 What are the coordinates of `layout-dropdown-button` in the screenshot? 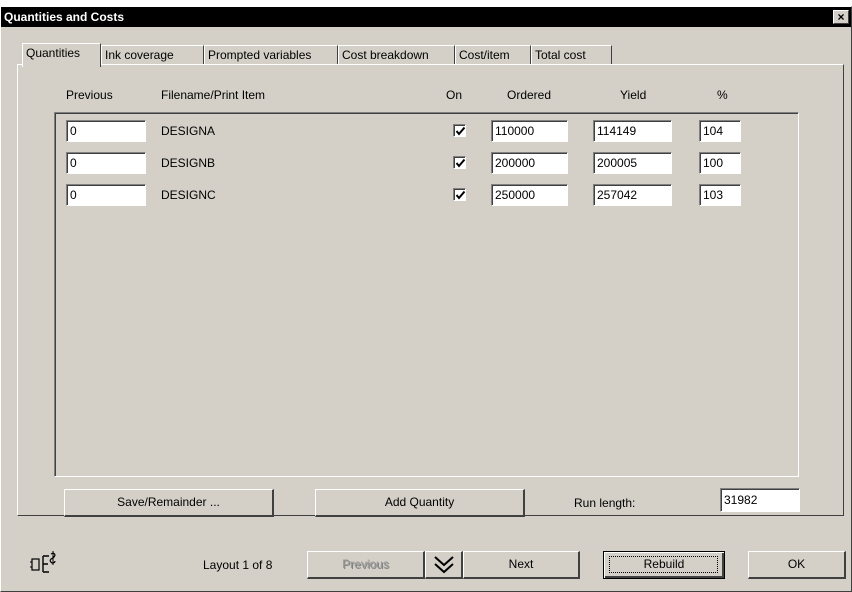 It's located at (444, 565).